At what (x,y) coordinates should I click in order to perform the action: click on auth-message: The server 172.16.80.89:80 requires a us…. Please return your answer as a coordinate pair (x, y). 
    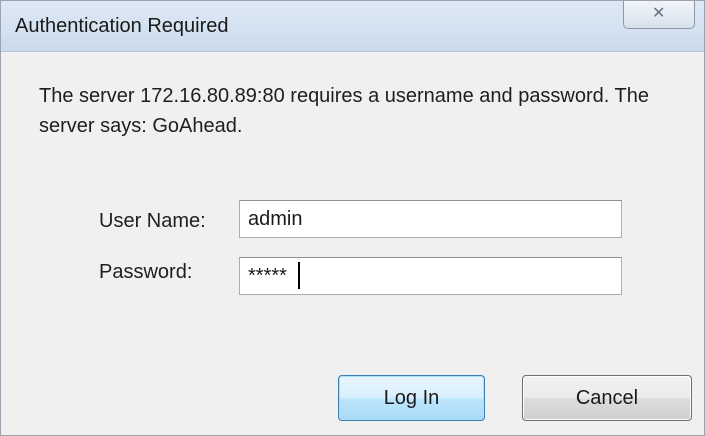
    Looking at the image, I should click on (344, 111).